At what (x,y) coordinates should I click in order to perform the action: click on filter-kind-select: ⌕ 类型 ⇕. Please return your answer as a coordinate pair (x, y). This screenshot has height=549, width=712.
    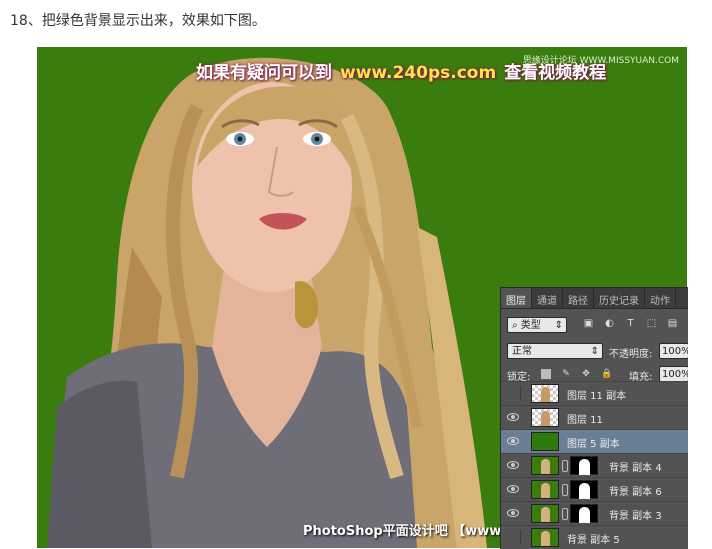
    Looking at the image, I should click on (537, 325).